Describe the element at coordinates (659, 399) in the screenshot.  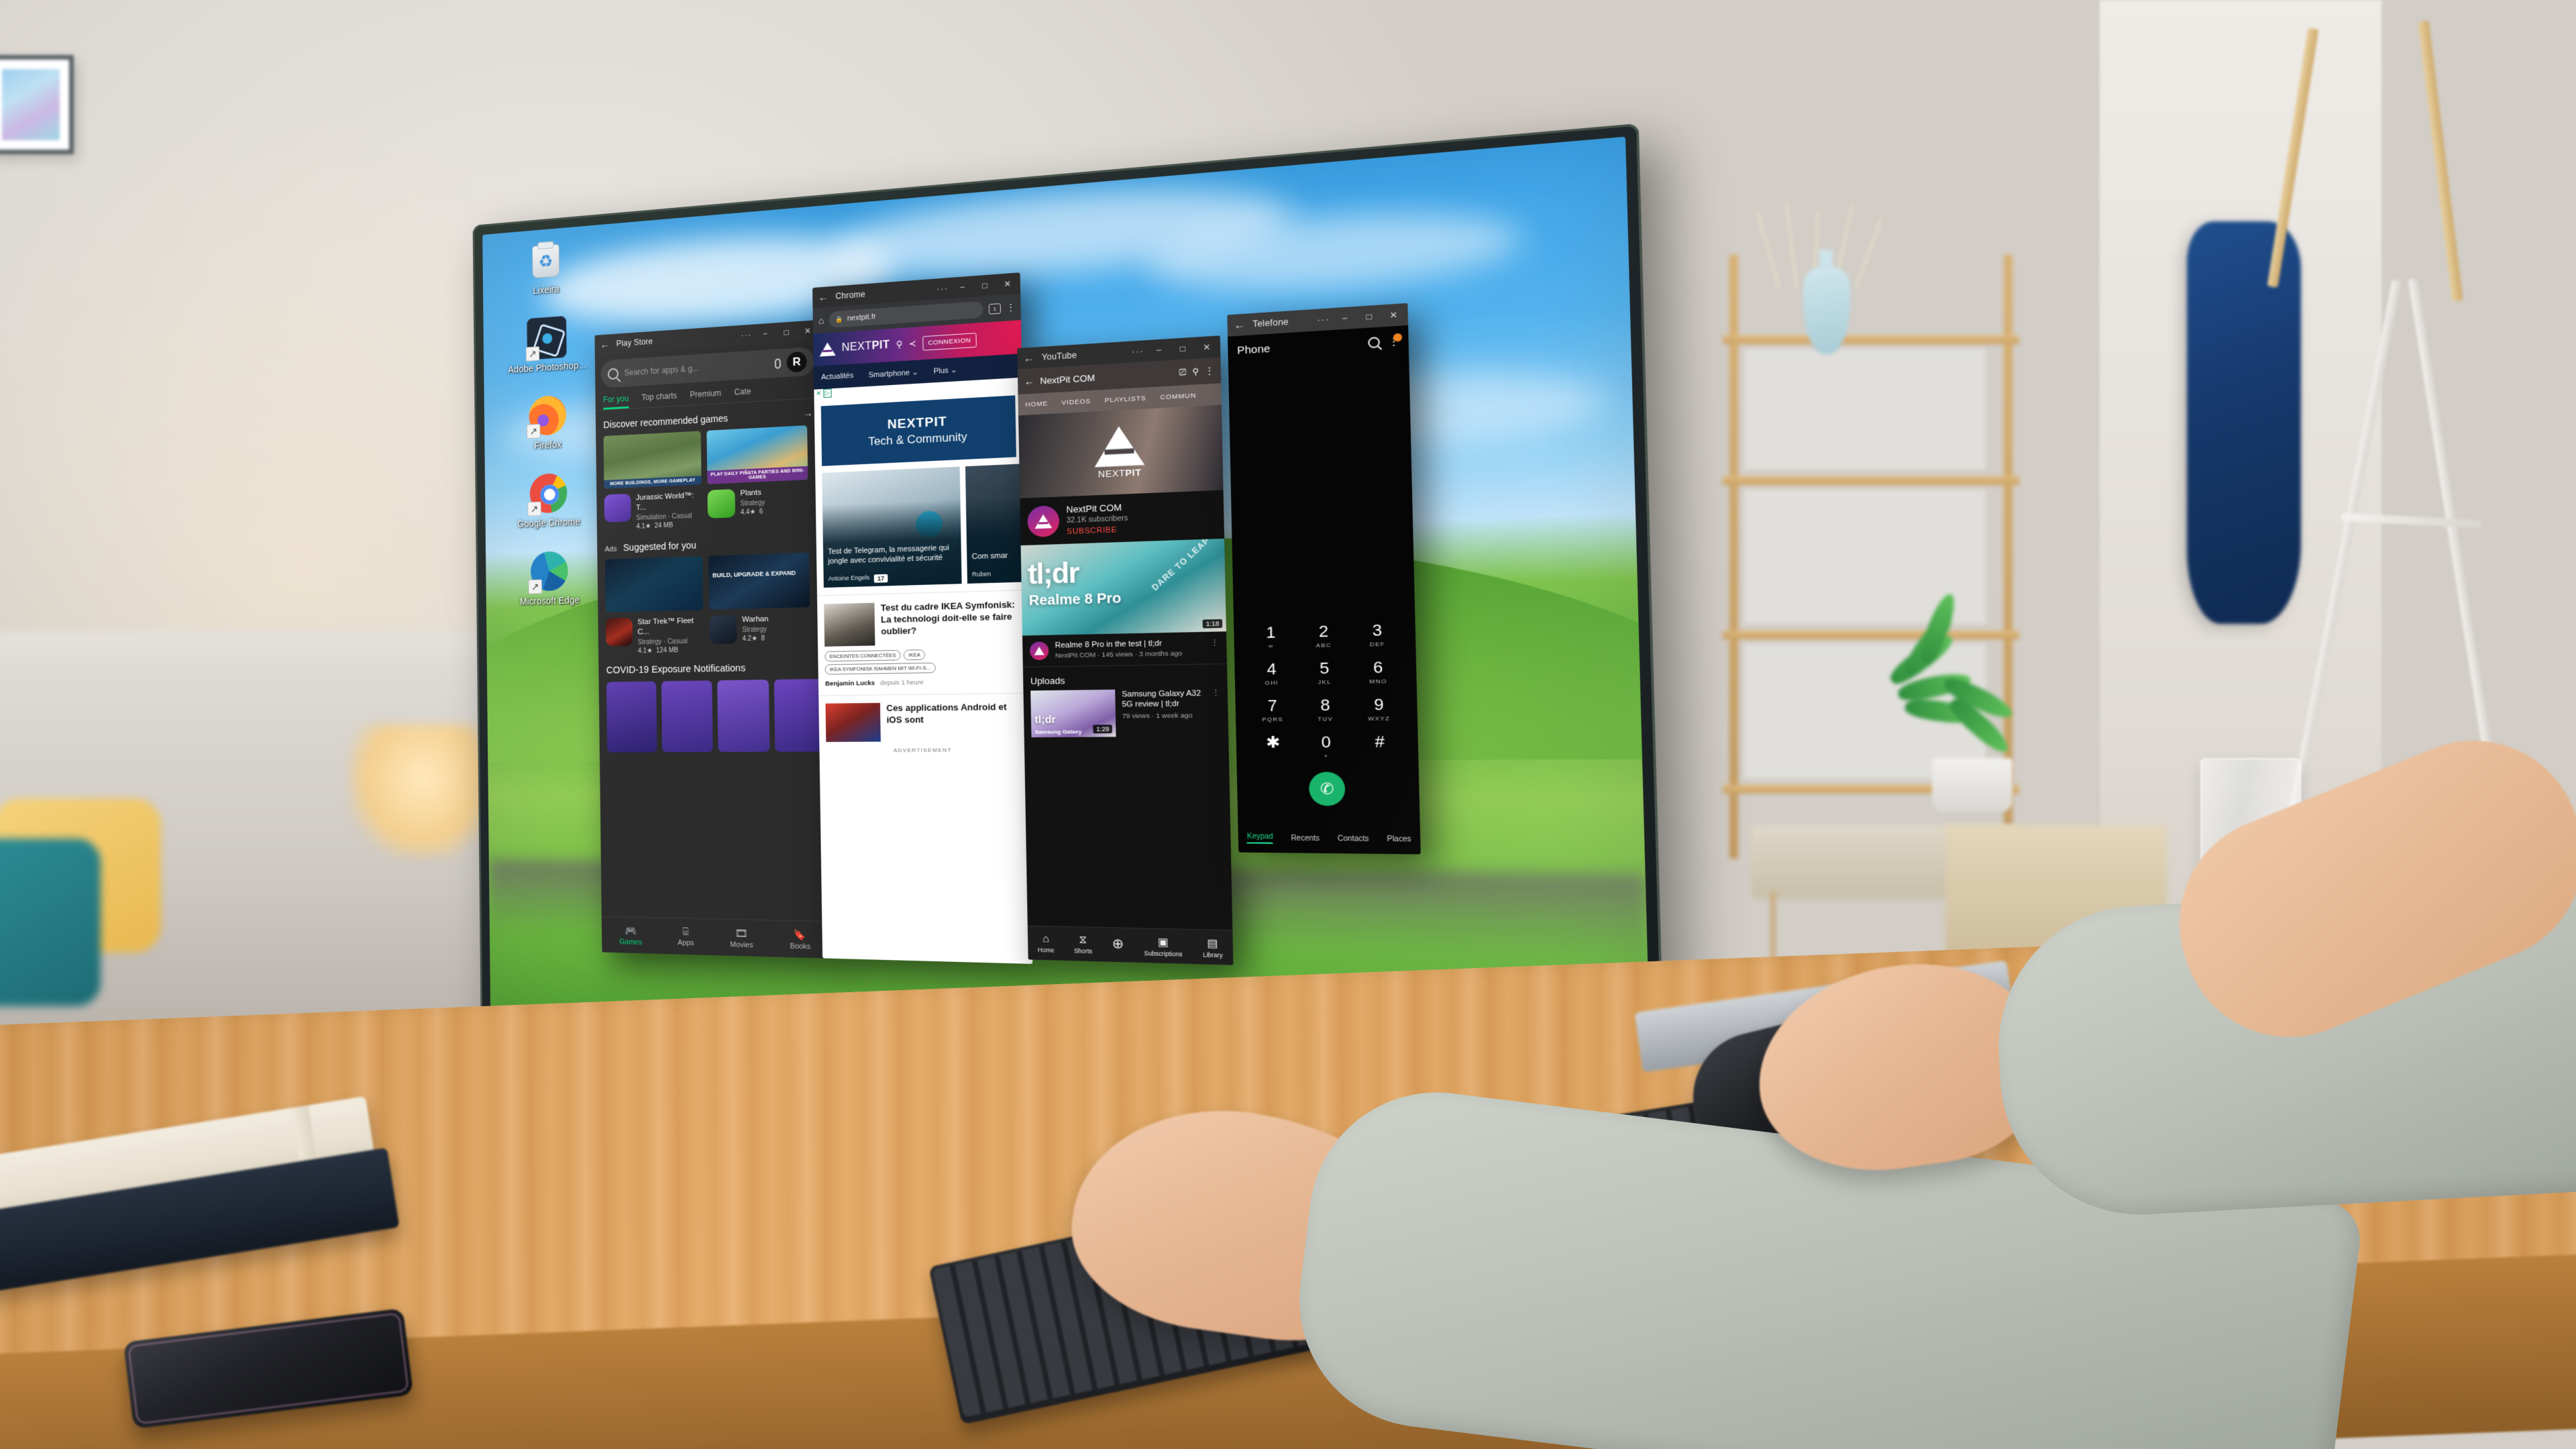
I see `tab-top-charts: Top charts` at that location.